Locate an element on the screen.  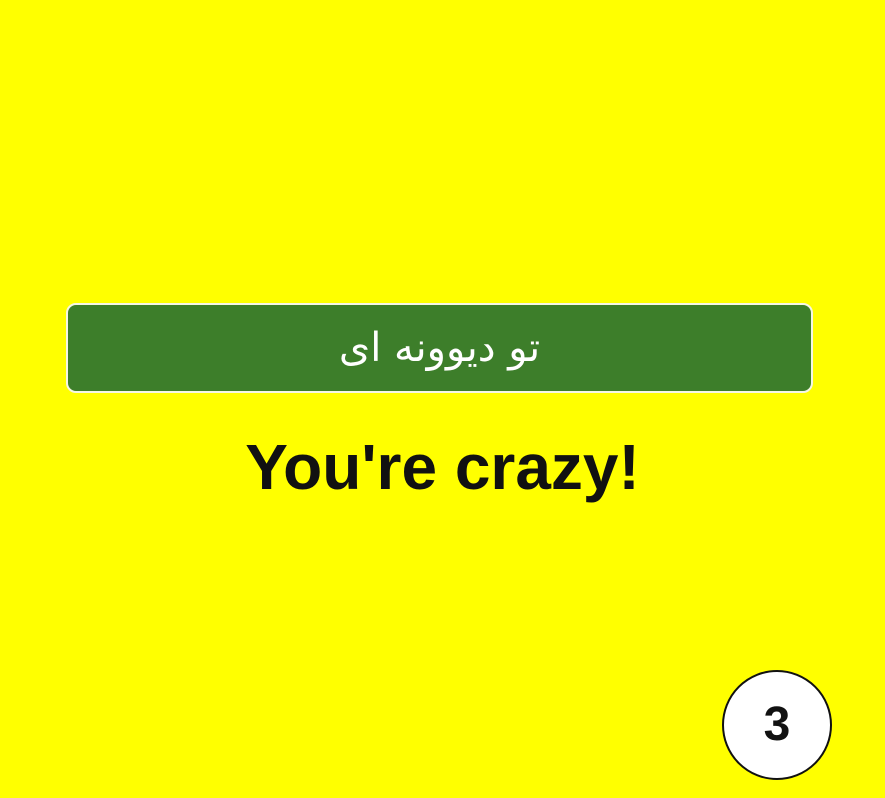
persian-phrase-banner: تو دیوونه ای is located at coordinates (439, 348).